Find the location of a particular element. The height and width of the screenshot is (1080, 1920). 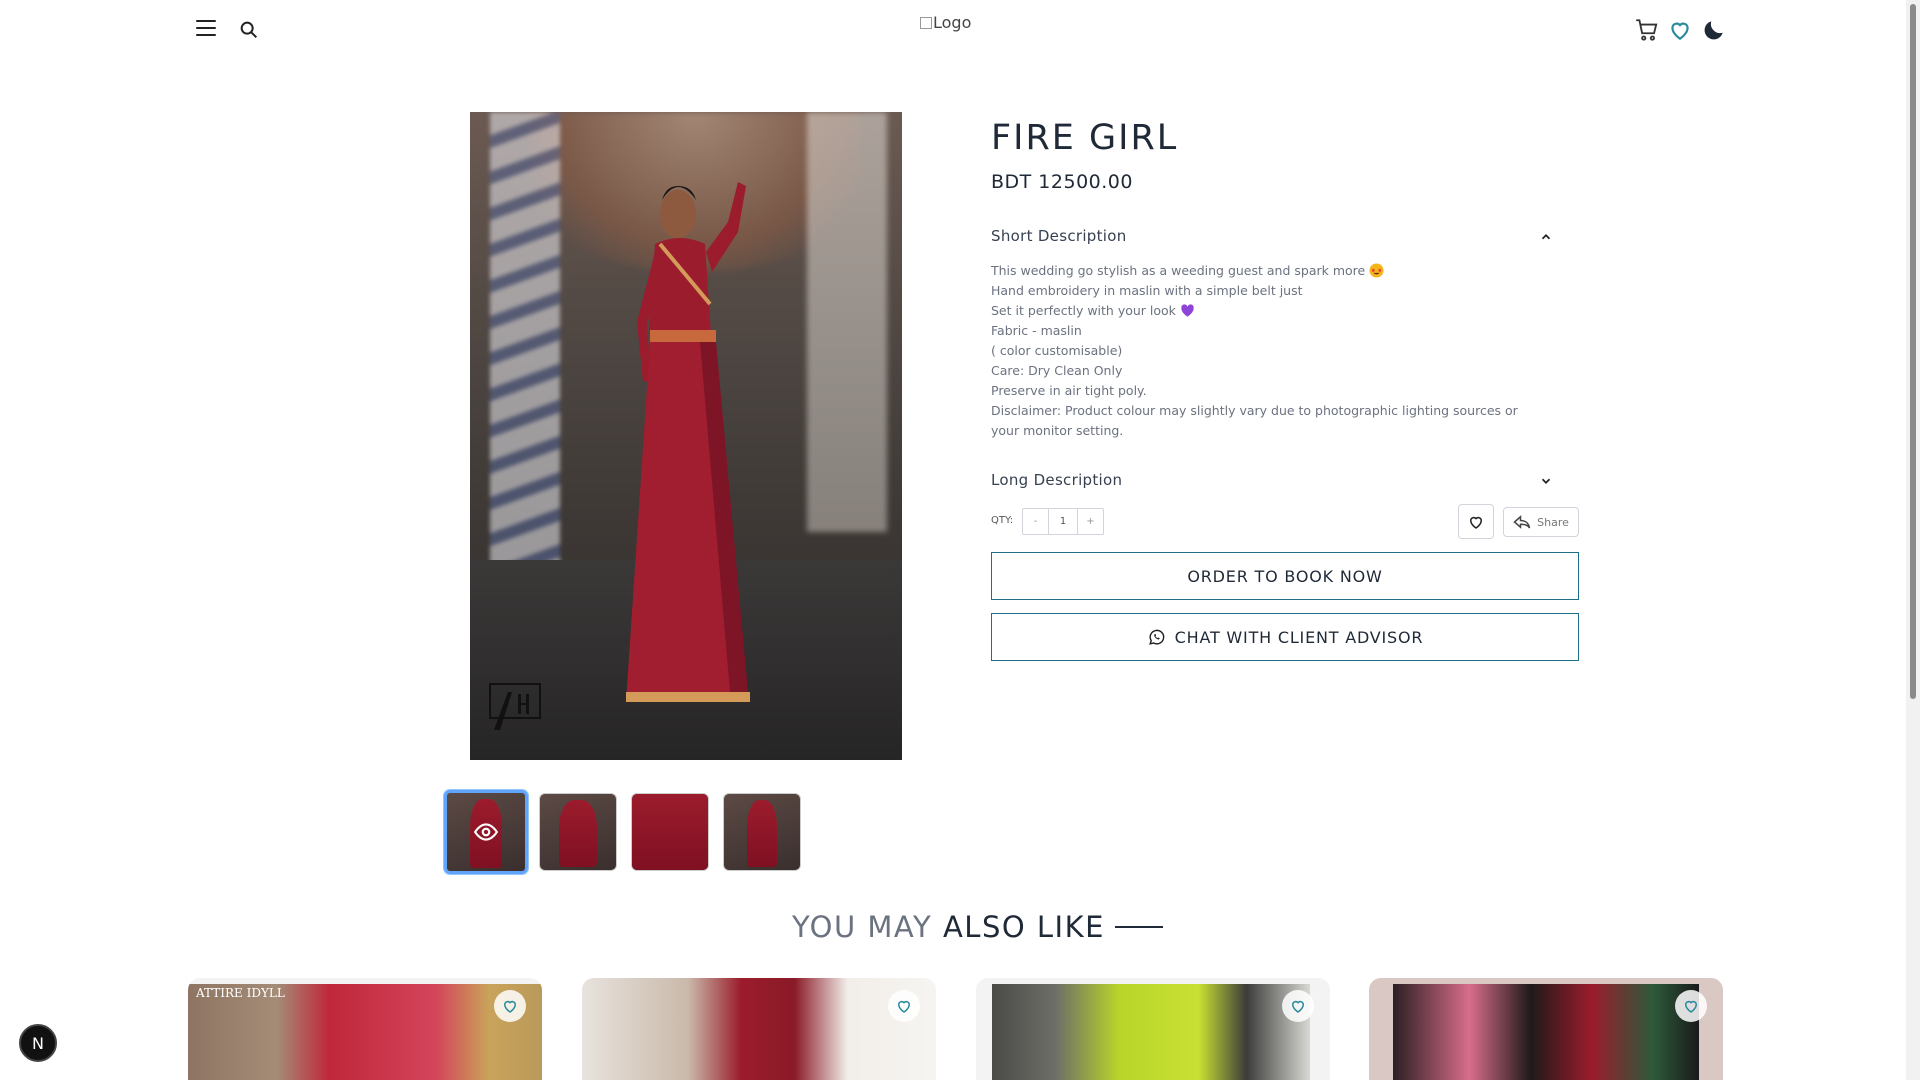

description-line: Preserve in air tight poly. is located at coordinates (1069, 390).